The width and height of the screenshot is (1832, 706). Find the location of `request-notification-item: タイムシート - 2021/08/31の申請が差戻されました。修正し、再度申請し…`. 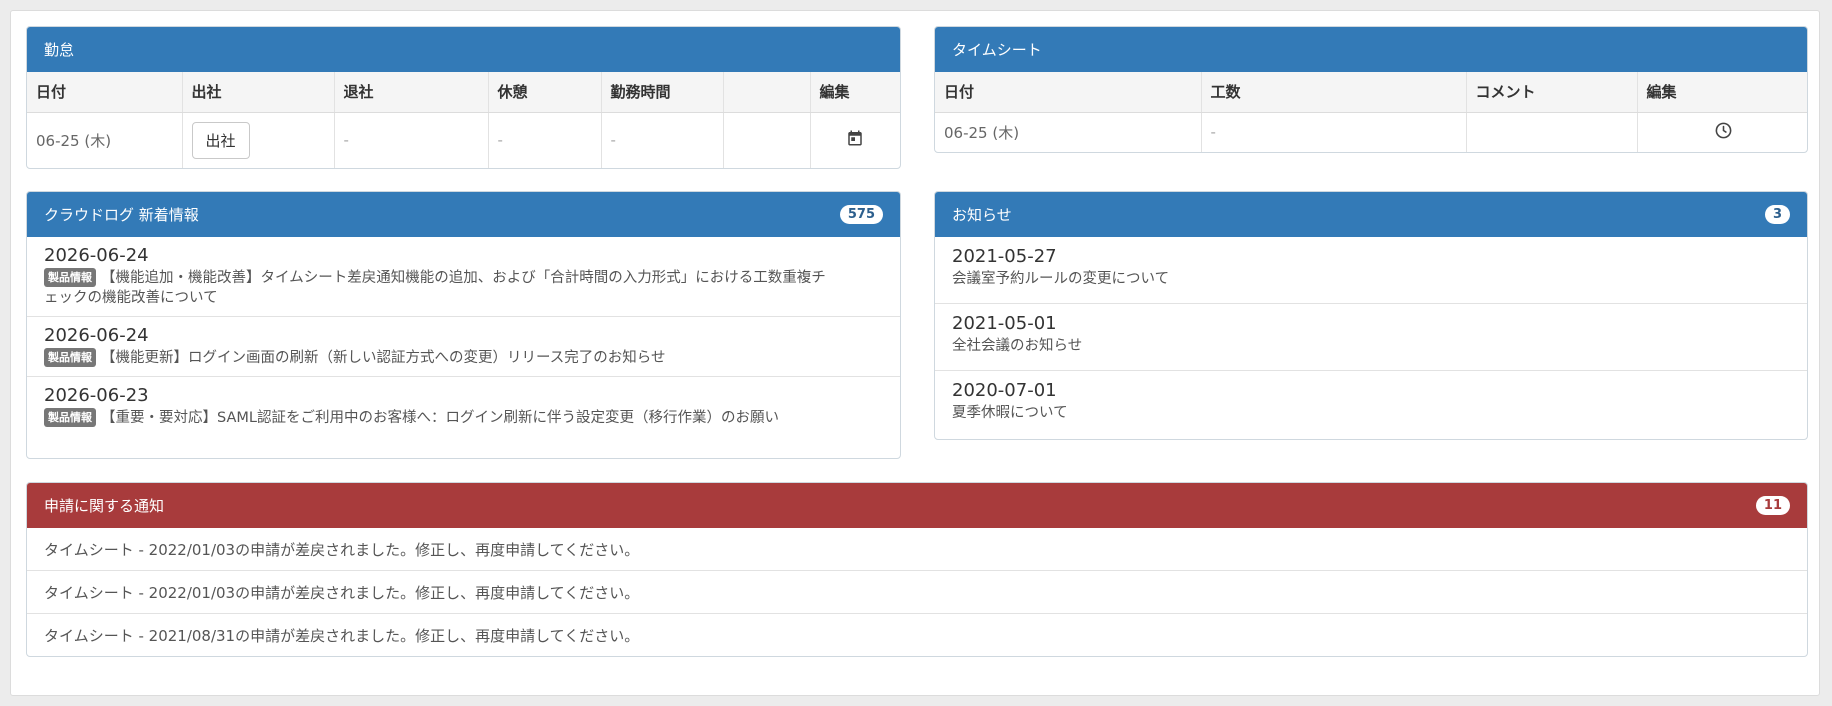

request-notification-item: タイムシート - 2021/08/31の申請が差戻されました。修正し、再度申請し… is located at coordinates (917, 635).